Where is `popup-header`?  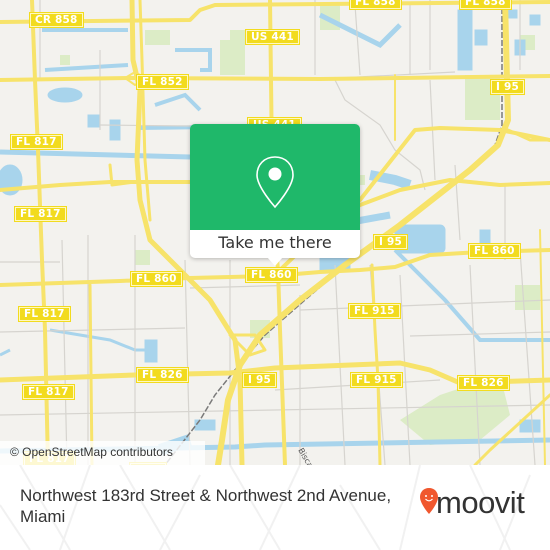 popup-header is located at coordinates (275, 177).